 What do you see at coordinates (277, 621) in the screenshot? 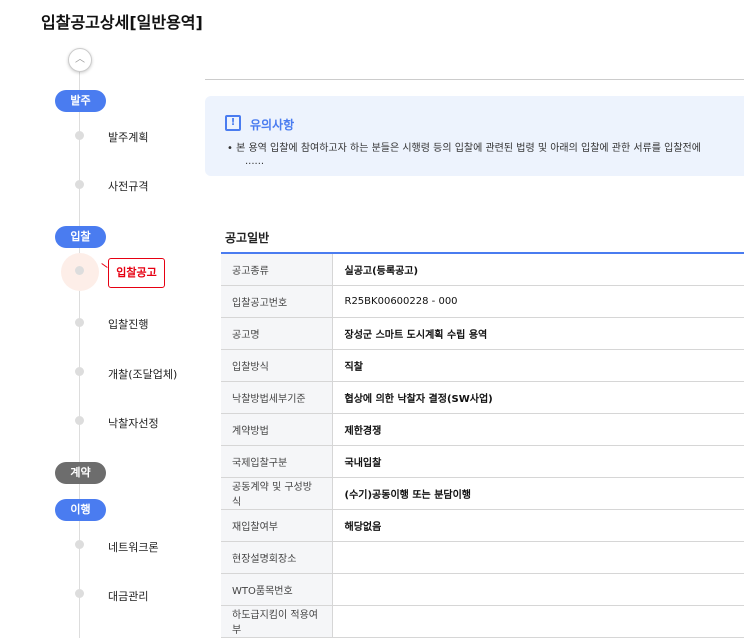
I see `row-label: 하도급지킴이 적용여부` at bounding box center [277, 621].